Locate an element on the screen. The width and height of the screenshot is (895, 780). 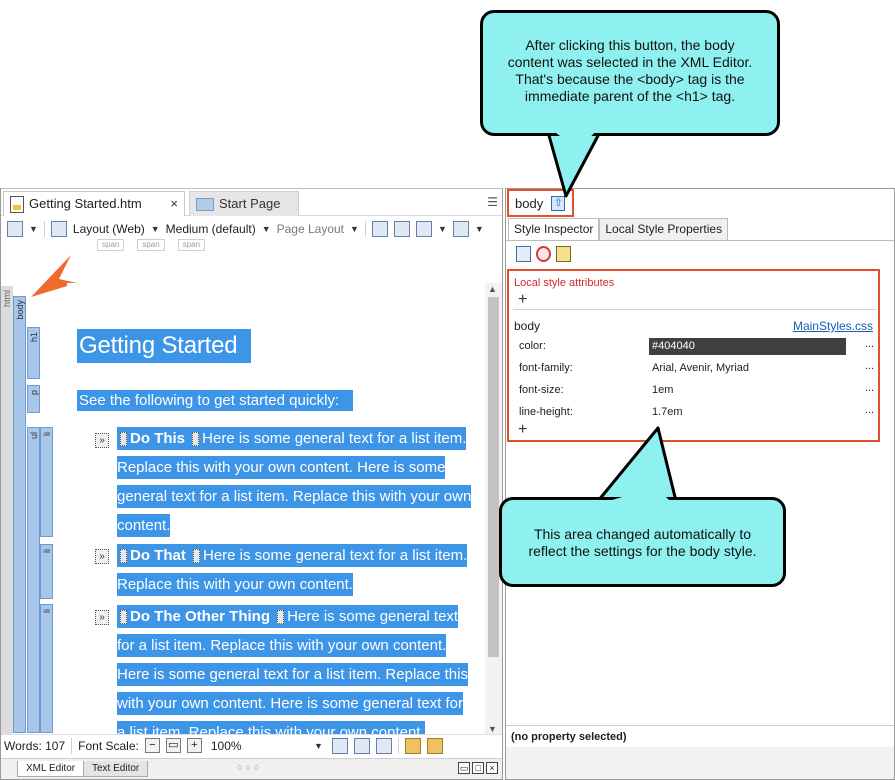
split-icon: ▭ is located at coordinates (464, 768).